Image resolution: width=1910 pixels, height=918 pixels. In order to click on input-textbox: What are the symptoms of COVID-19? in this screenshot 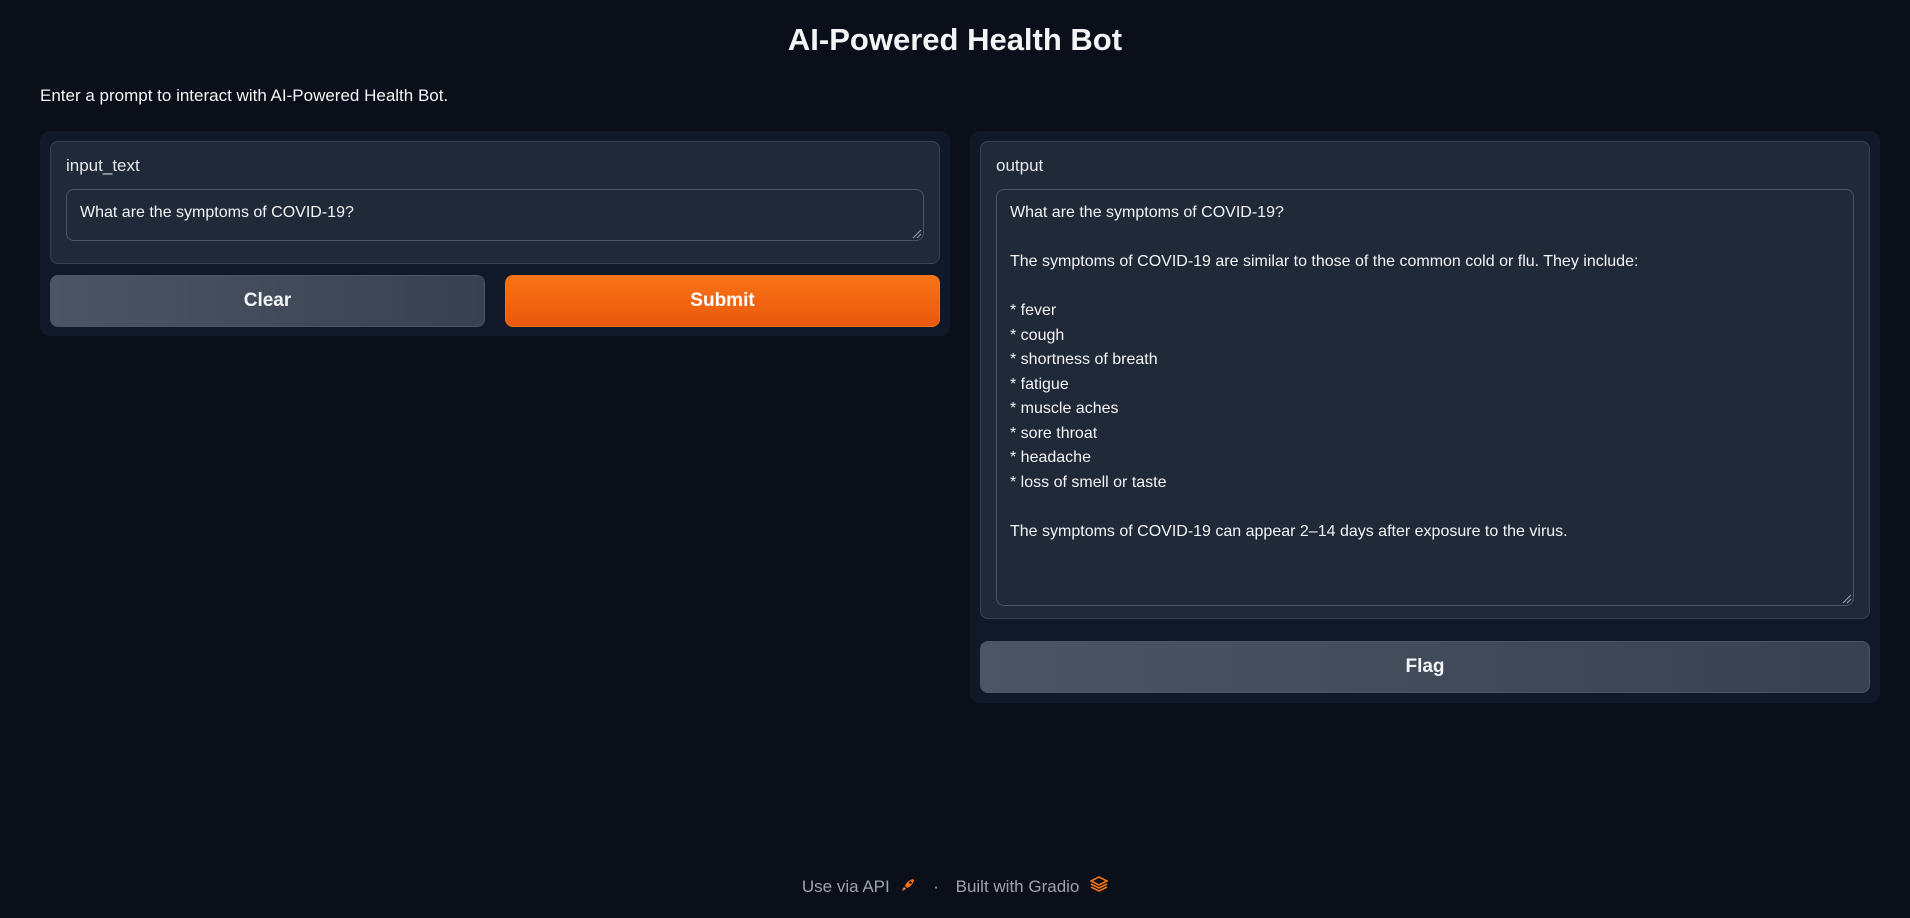, I will do `click(495, 215)`.